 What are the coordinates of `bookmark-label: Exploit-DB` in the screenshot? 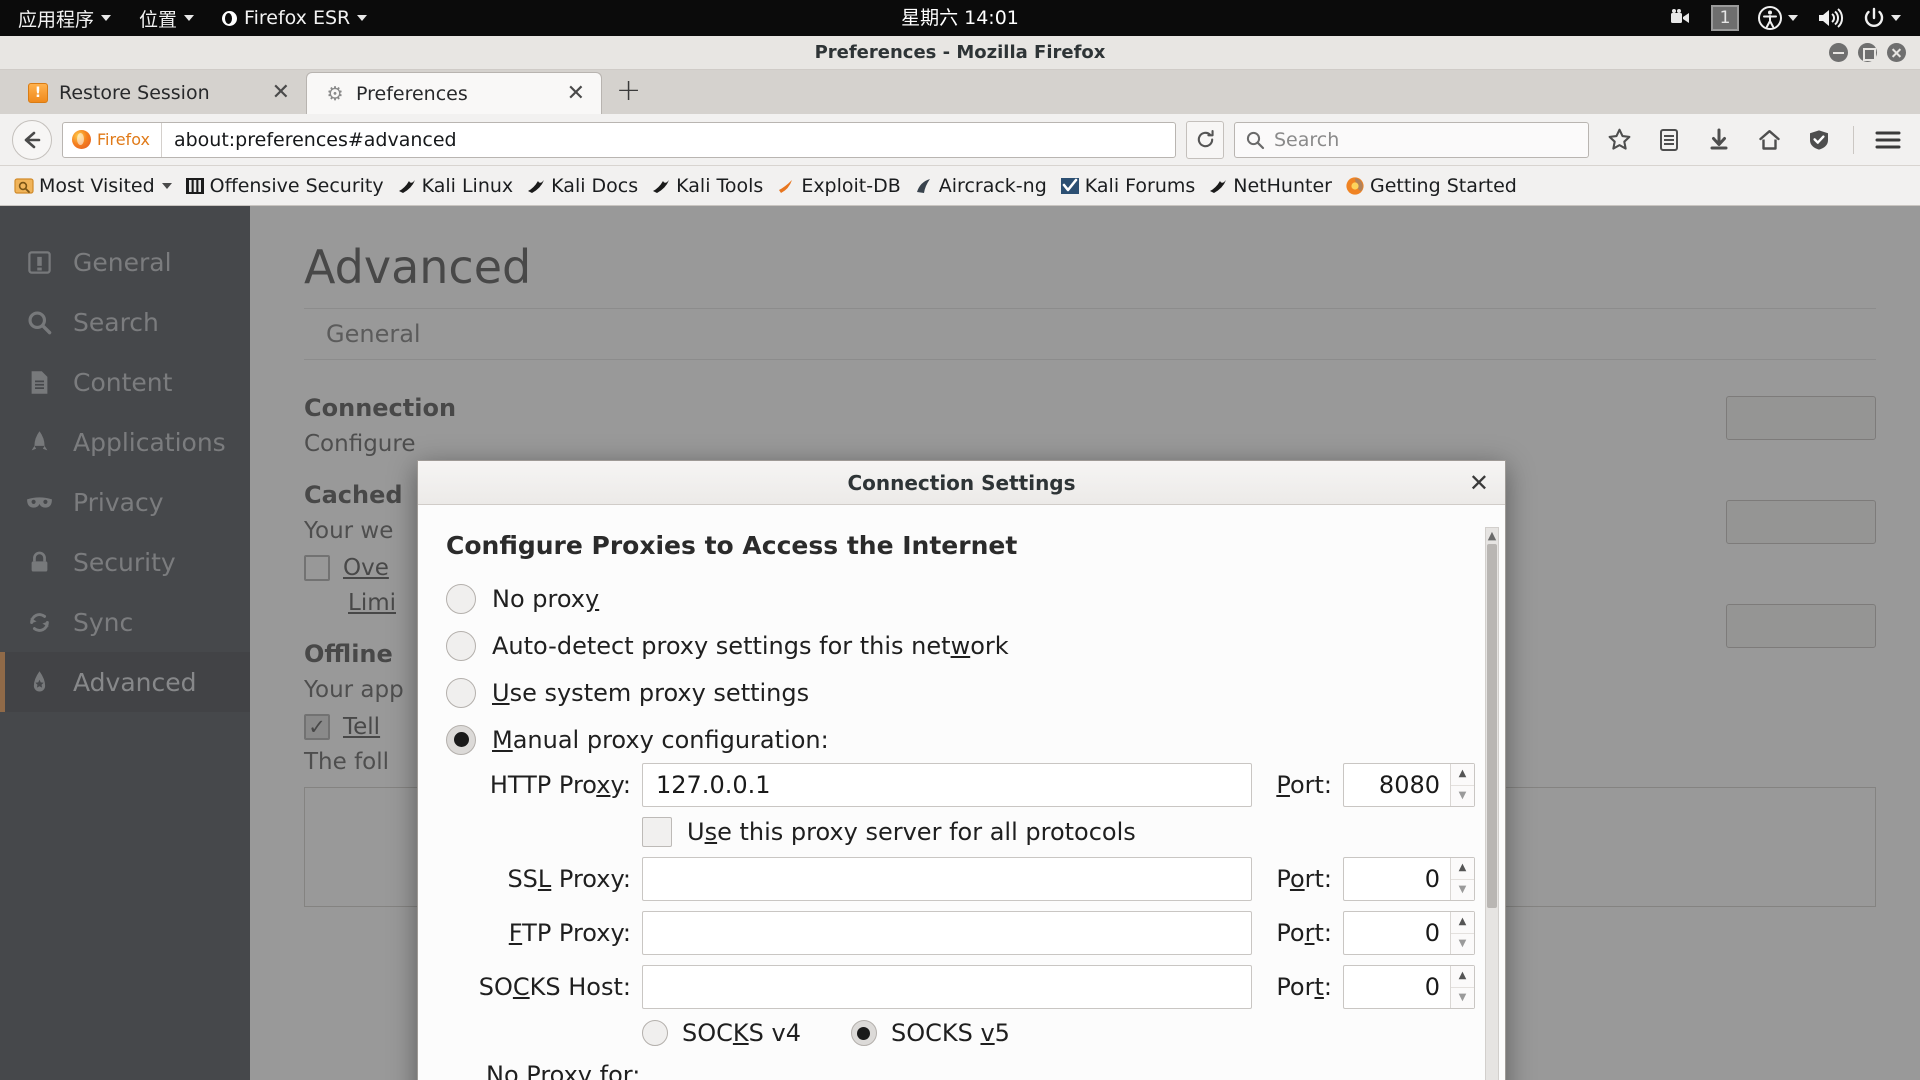 It's located at (851, 185).